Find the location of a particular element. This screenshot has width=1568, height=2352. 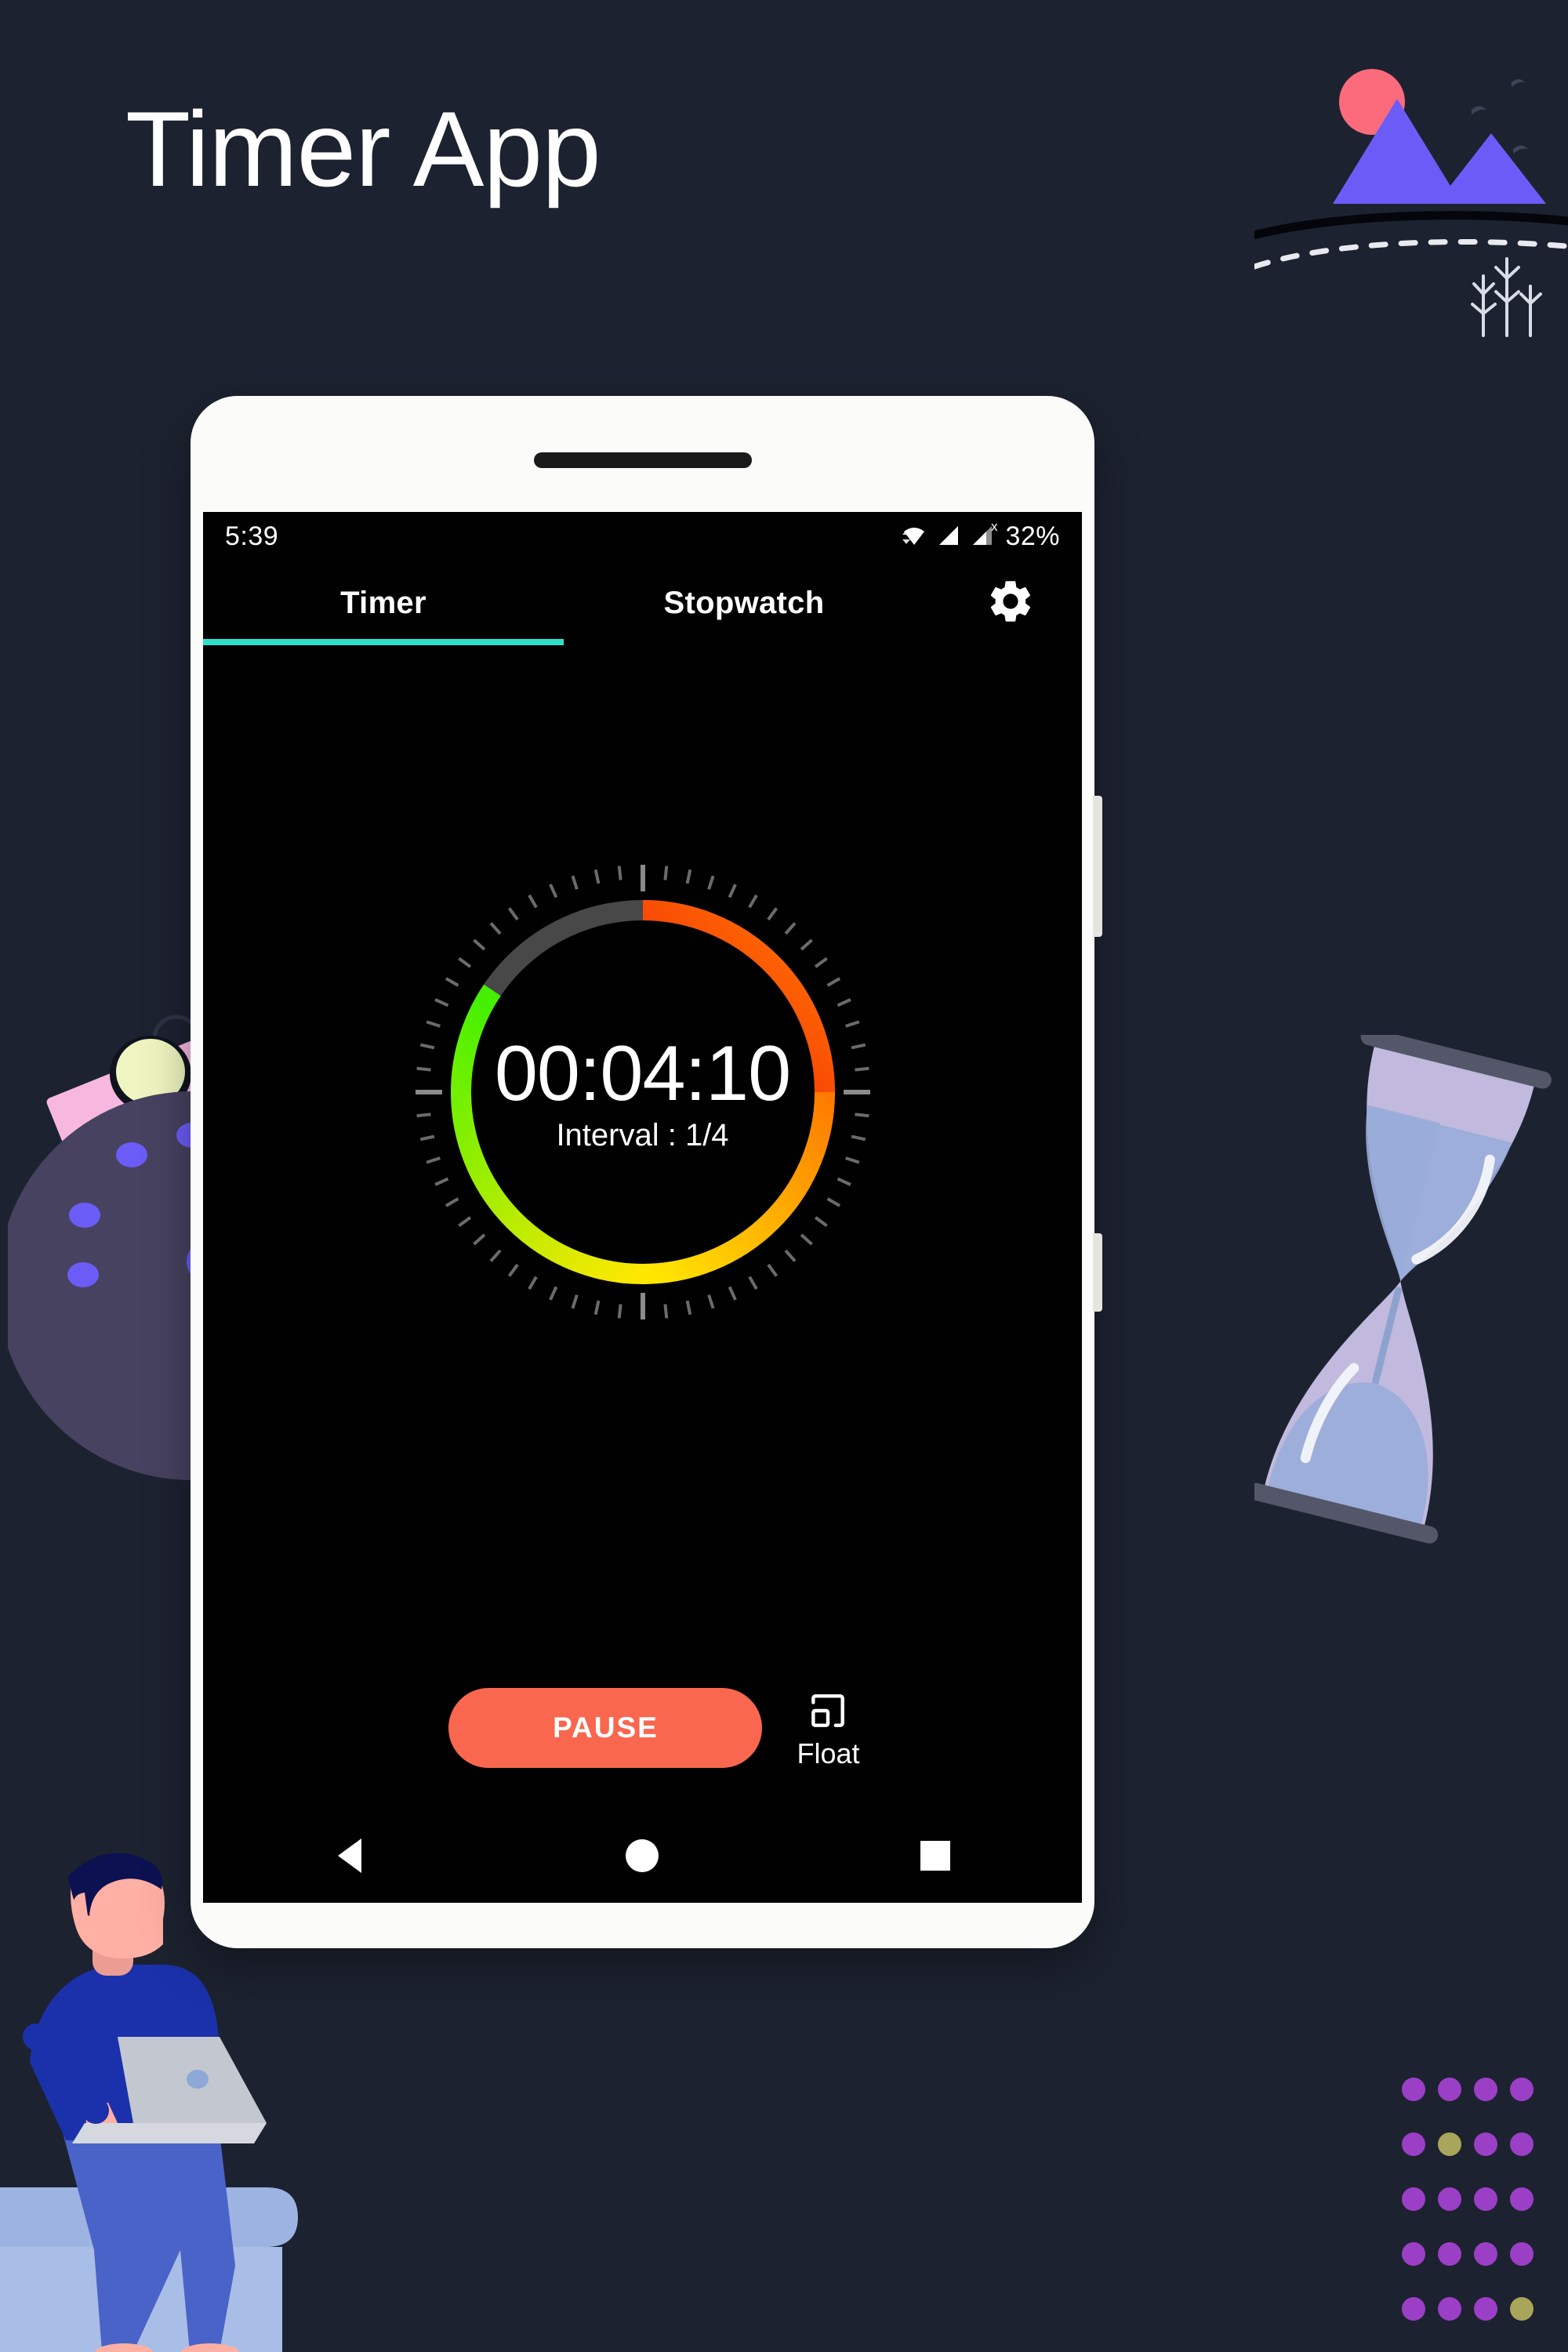

tab-stopwatch-label: Stopwatch is located at coordinates (744, 602).